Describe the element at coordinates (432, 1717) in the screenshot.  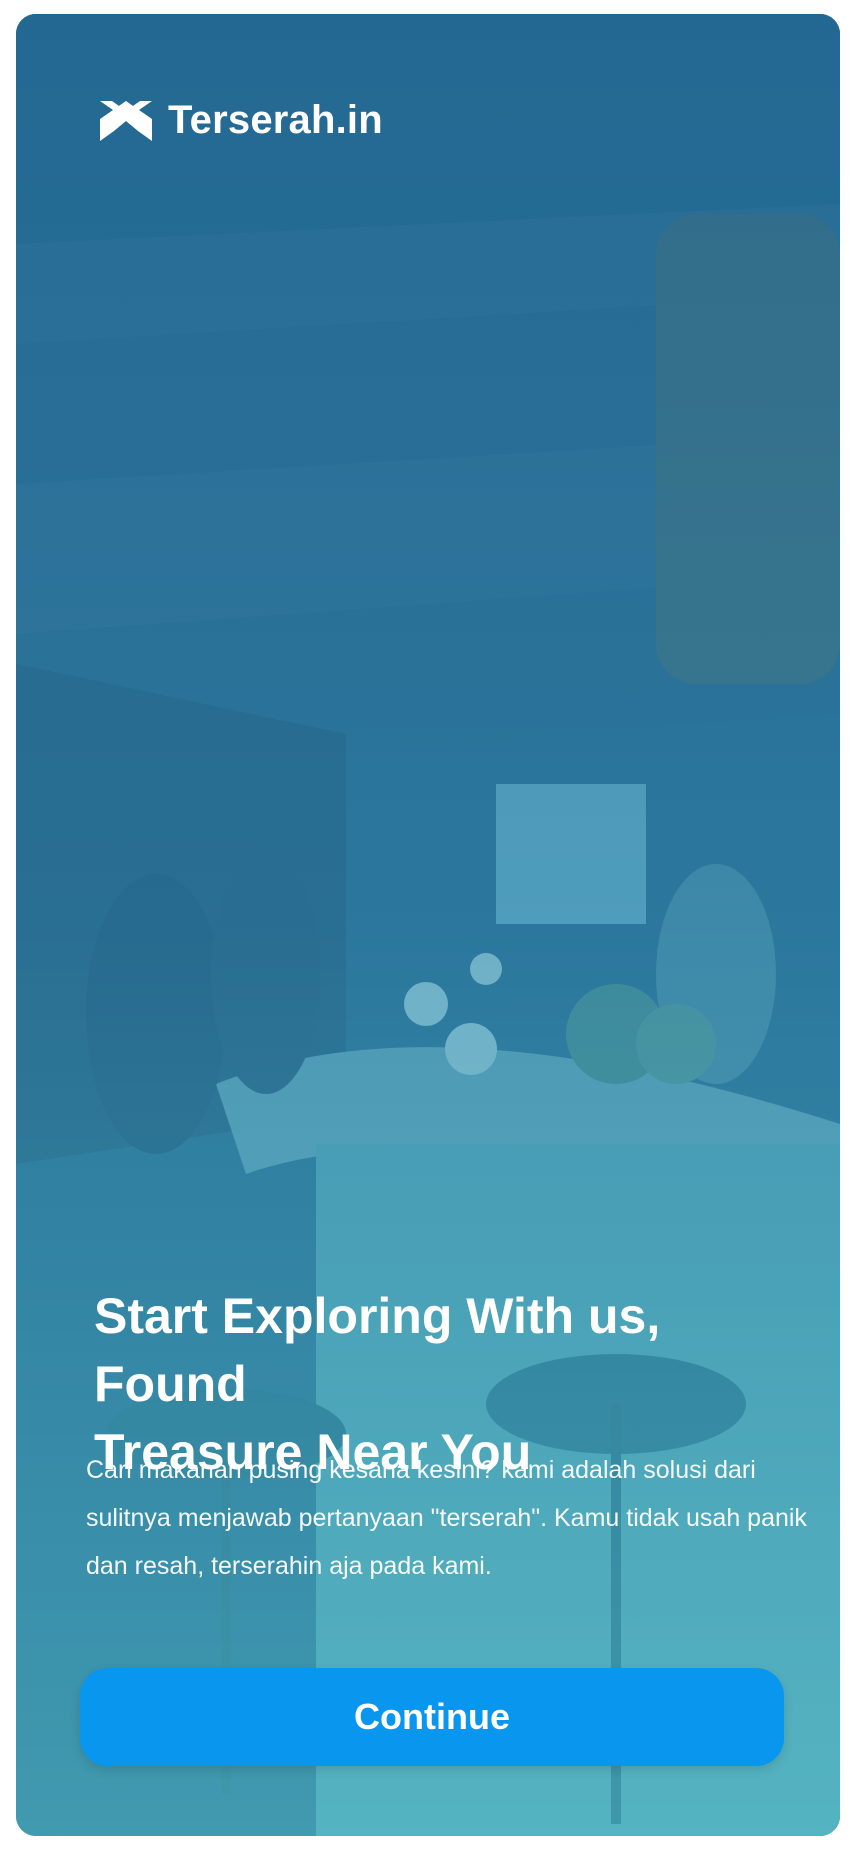
I see `continue-button: Continue` at that location.